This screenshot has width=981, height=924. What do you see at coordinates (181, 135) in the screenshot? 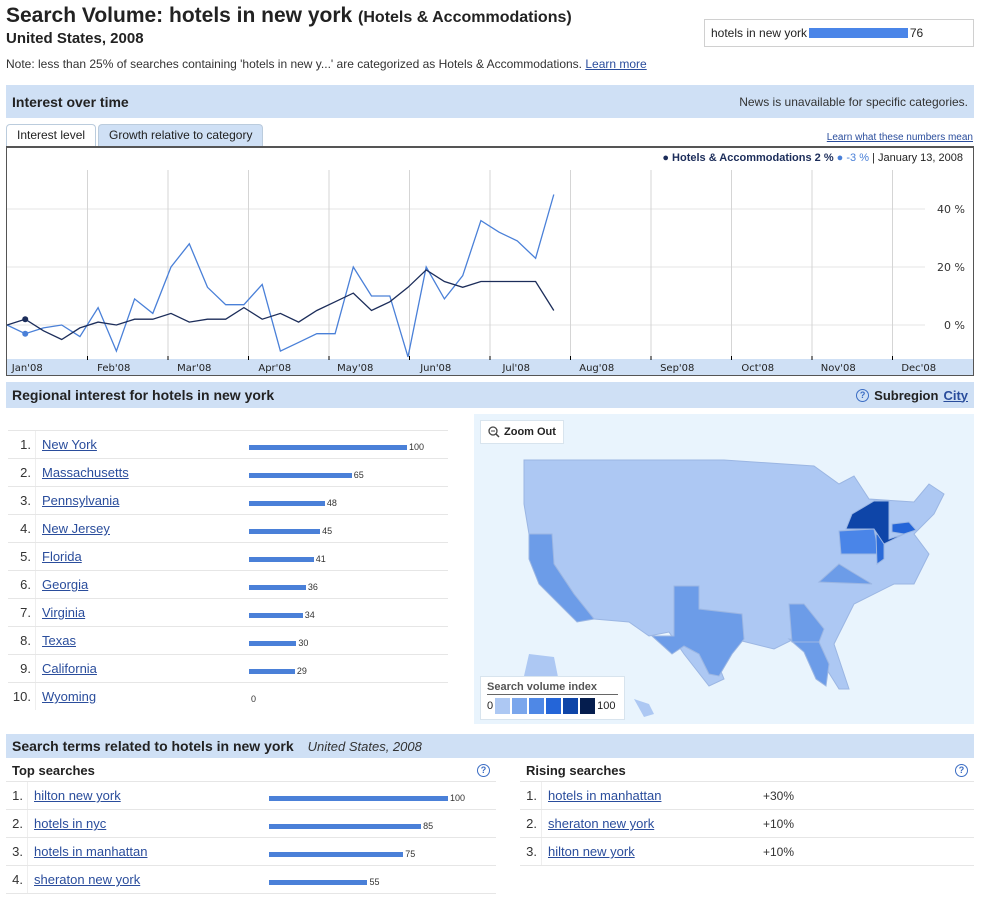
I see `tab-growth-relative: Growth relative to category` at bounding box center [181, 135].